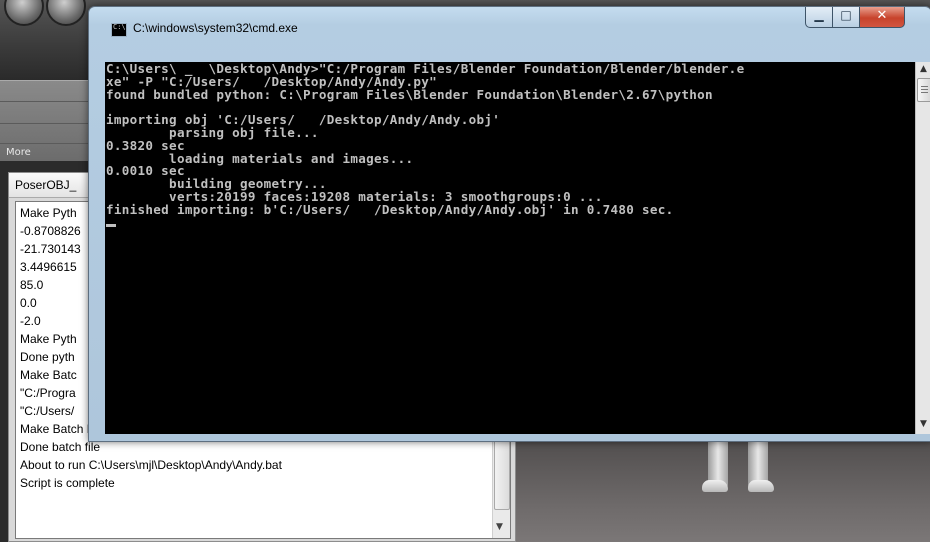 This screenshot has width=930, height=542. I want to click on close-button: ✕, so click(882, 17).